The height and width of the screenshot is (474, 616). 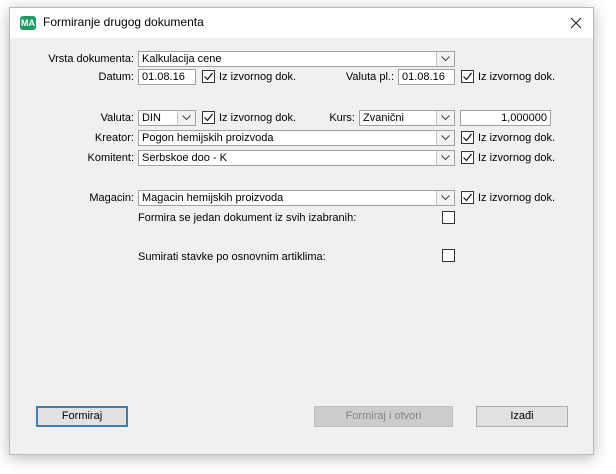 I want to click on valuta-pl-field: 01.08.16, so click(x=426, y=77).